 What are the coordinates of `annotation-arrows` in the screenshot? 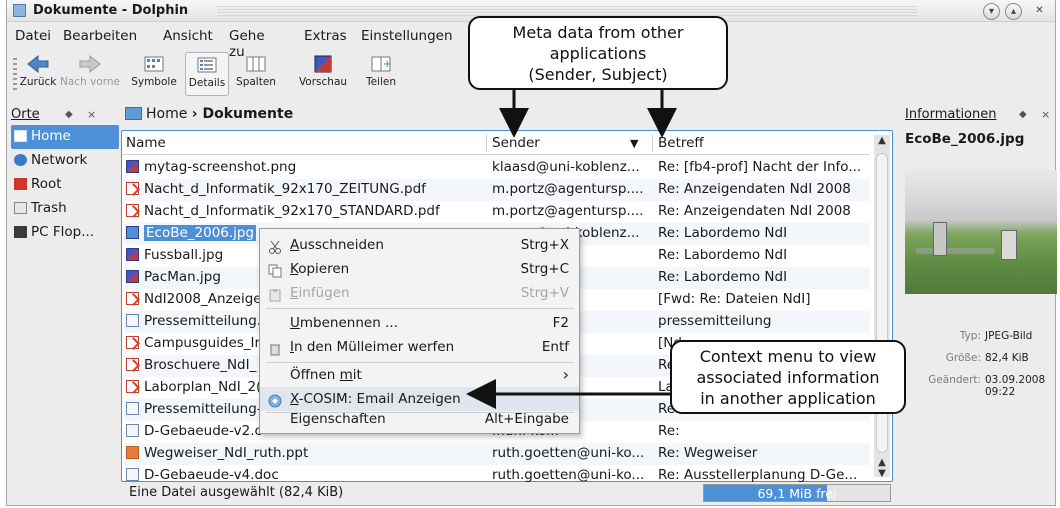 It's located at (571, 249).